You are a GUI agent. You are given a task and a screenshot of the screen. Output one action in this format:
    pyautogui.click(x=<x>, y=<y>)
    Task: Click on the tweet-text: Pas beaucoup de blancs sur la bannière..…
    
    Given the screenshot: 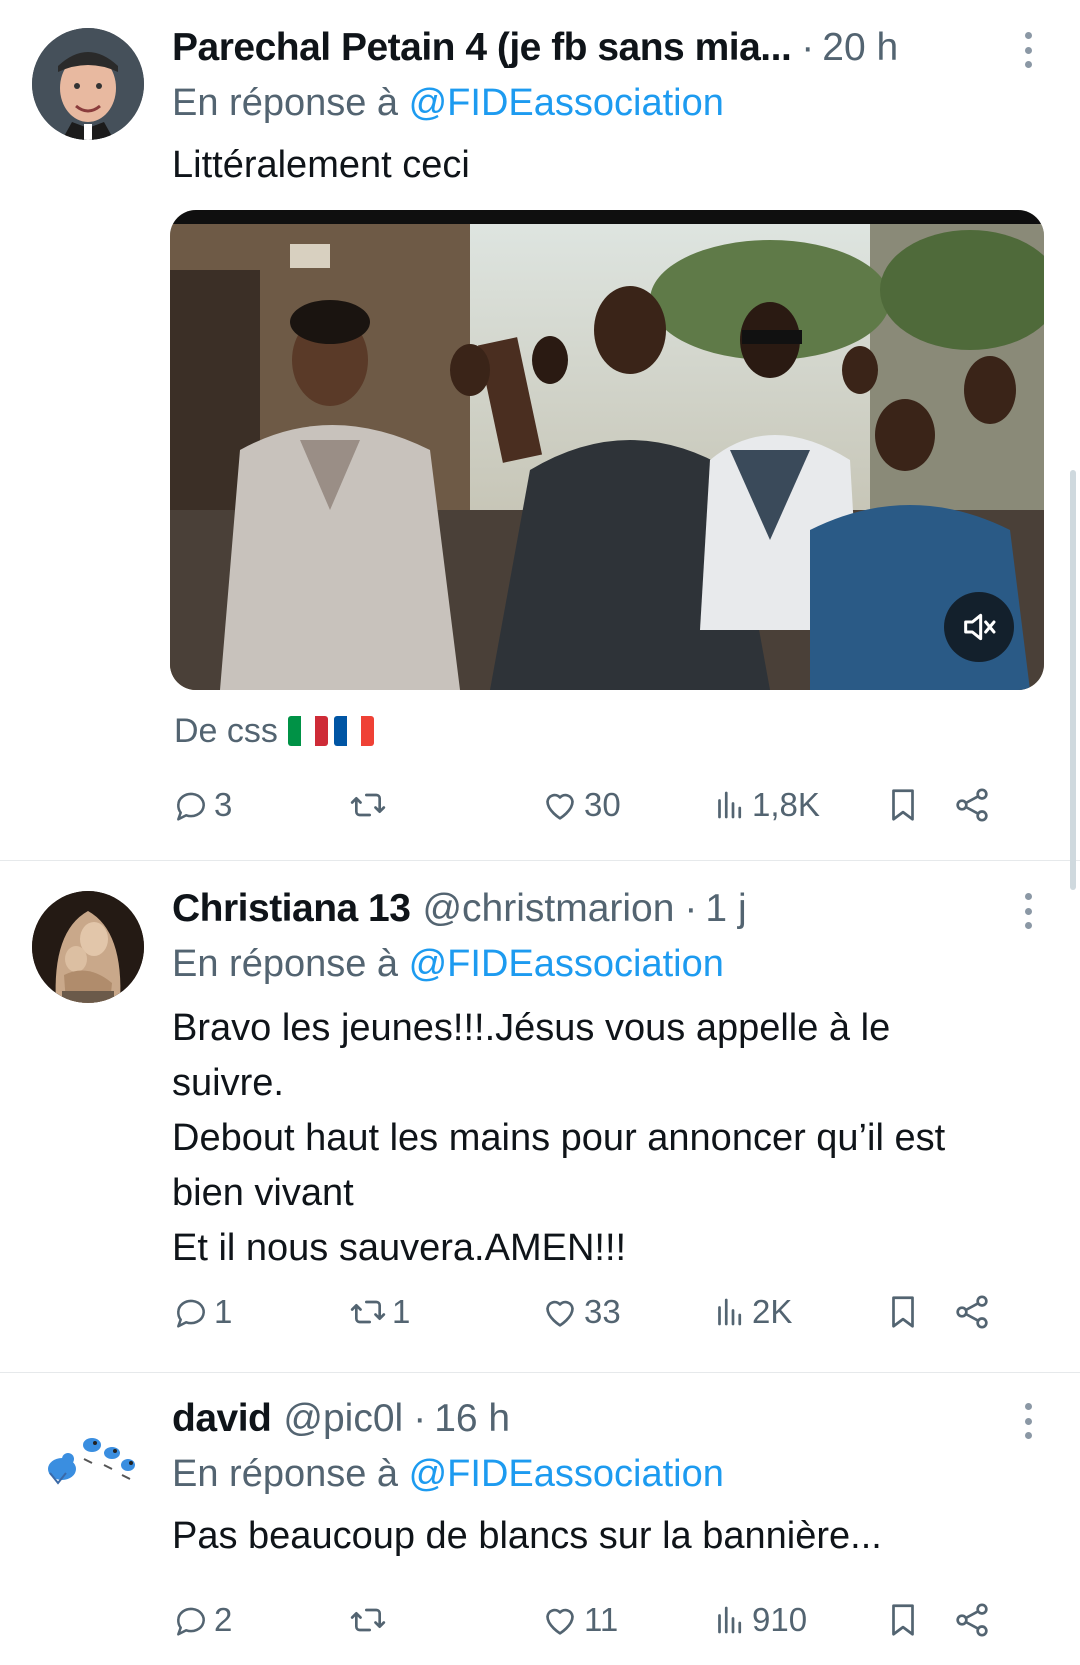 What is the action you would take?
    pyautogui.click(x=606, y=1536)
    